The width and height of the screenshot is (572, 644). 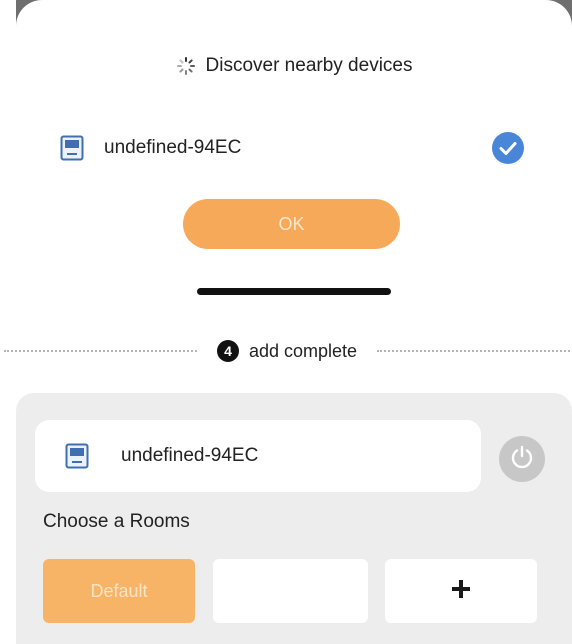 What do you see at coordinates (508, 148) in the screenshot?
I see `checkmark-icon` at bounding box center [508, 148].